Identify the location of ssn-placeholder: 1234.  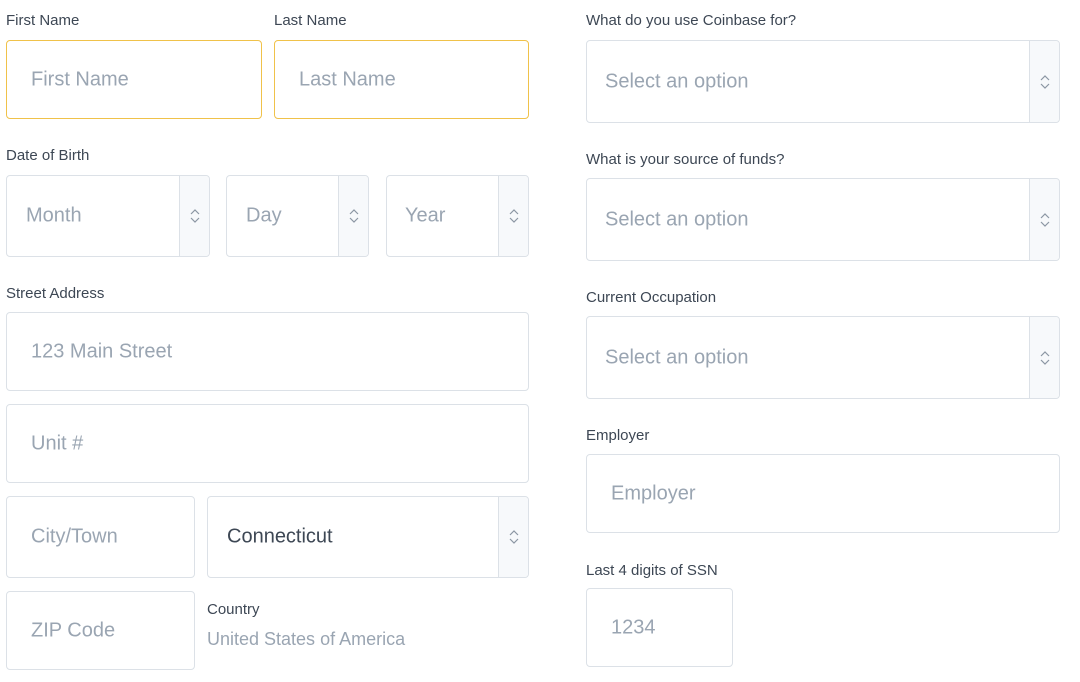
(633, 627).